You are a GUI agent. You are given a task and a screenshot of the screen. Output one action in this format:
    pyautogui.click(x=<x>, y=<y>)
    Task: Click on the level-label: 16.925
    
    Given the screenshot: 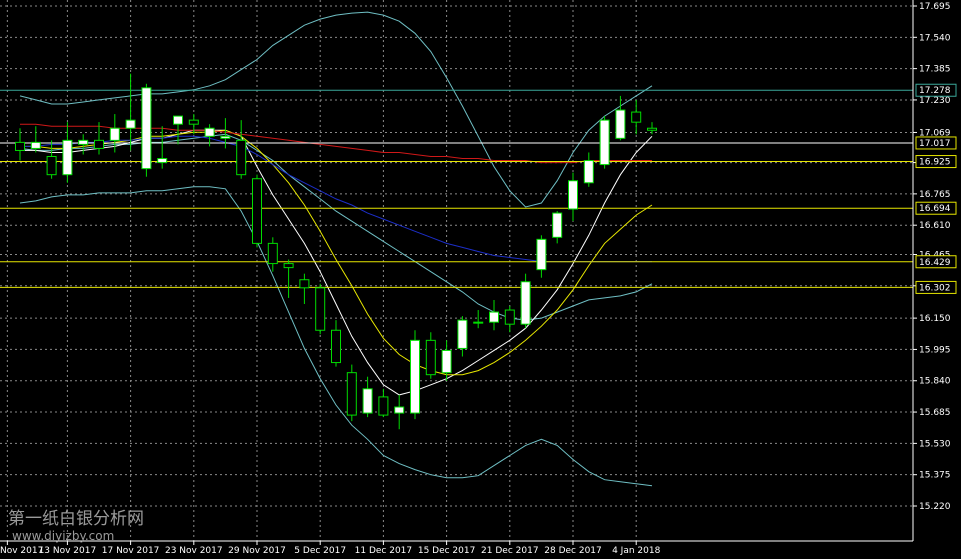 What is the action you would take?
    pyautogui.click(x=935, y=163)
    